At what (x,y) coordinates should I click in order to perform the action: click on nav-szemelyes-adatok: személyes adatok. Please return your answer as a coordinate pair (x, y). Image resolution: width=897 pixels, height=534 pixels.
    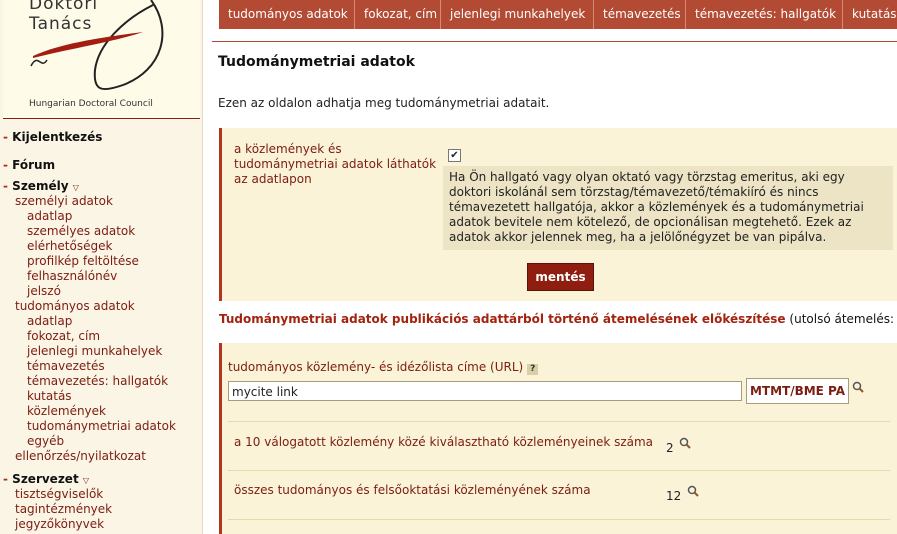
    Looking at the image, I should click on (81, 231).